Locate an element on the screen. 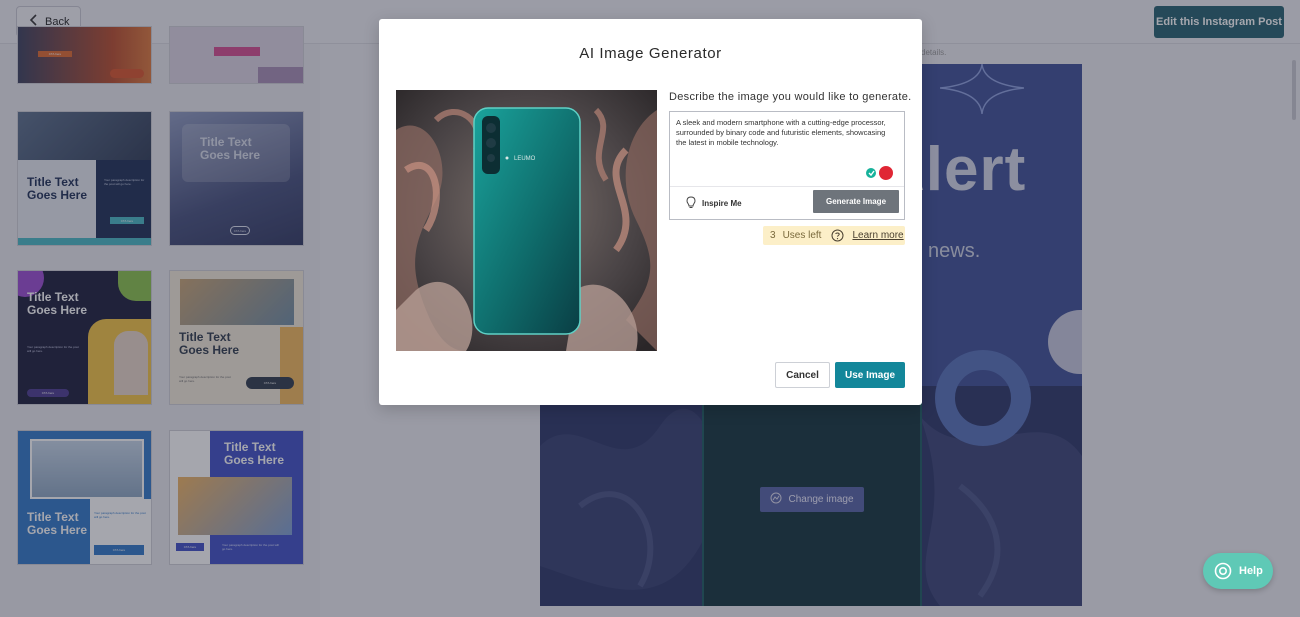  help-label: Help is located at coordinates (1251, 571).